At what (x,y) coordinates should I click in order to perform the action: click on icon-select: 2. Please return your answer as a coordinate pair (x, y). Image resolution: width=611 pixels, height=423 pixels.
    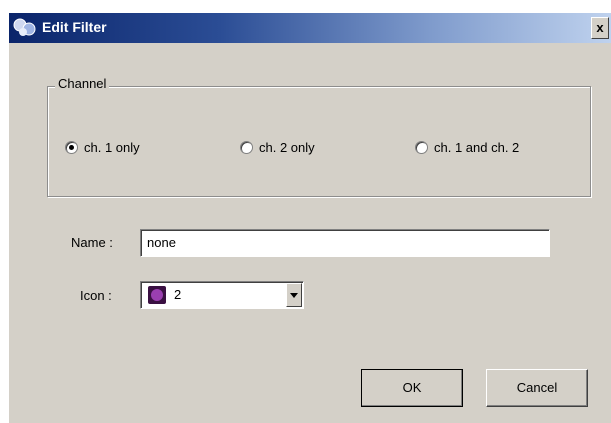
    Looking at the image, I should click on (222, 295).